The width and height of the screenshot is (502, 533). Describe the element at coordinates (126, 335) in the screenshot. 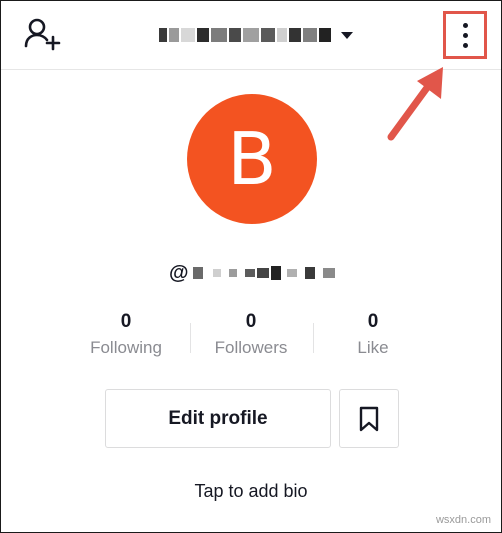

I see `stat-following: 0 Following` at that location.